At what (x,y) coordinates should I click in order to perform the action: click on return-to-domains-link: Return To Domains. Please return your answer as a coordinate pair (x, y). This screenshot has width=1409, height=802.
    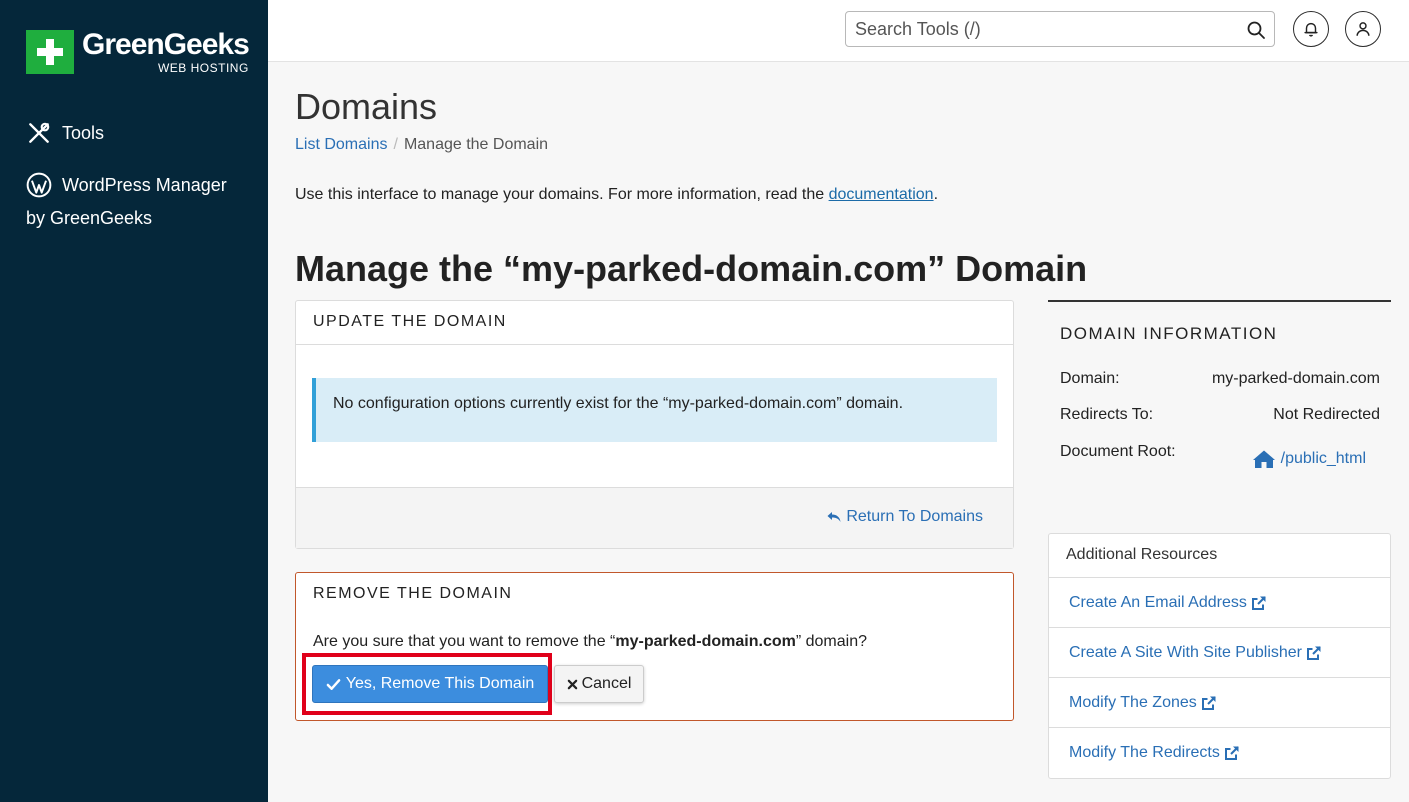
    Looking at the image, I should click on (904, 517).